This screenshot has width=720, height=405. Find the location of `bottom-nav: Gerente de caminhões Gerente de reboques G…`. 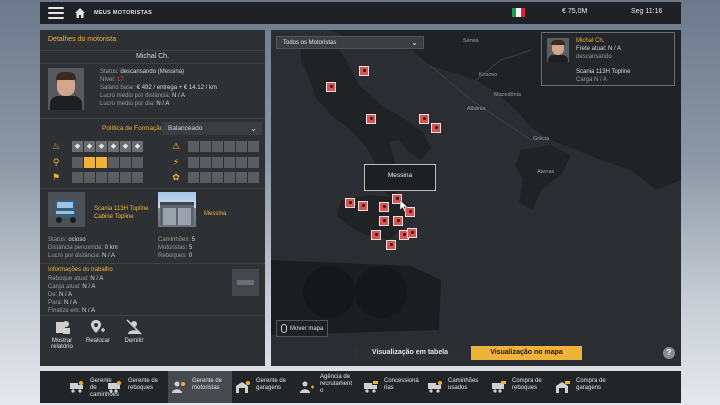

bottom-nav: Gerente de caminhões Gerente de reboques G… is located at coordinates (360, 387).